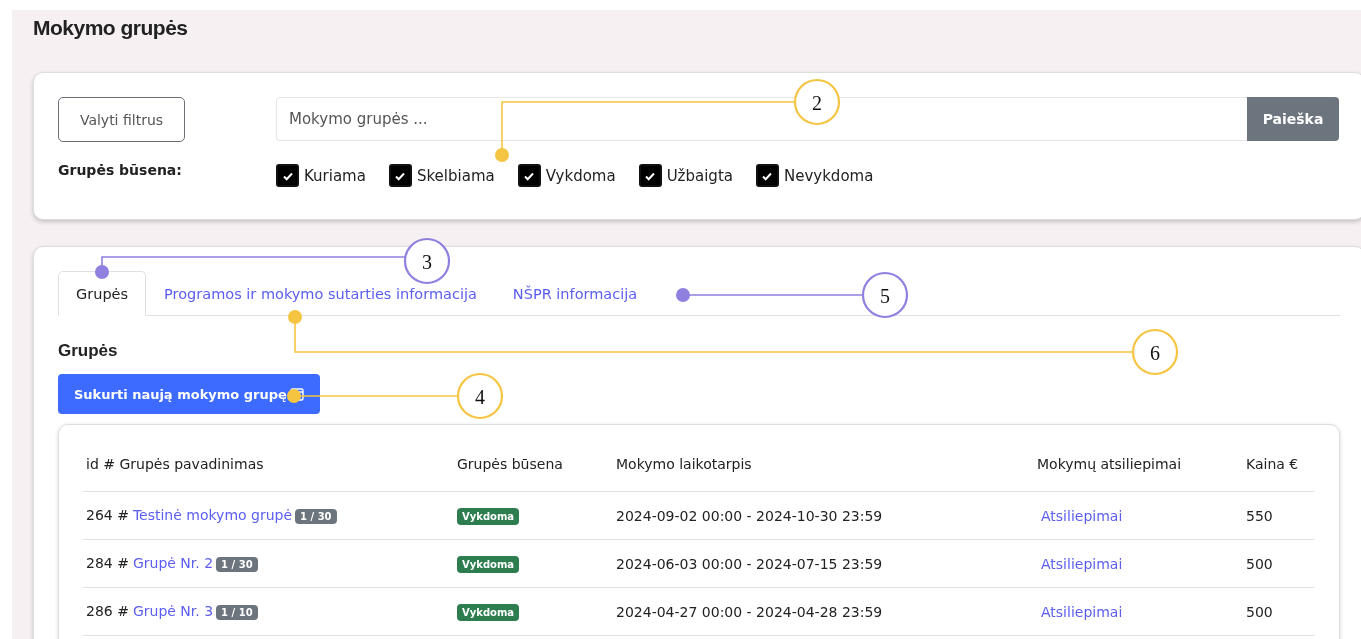  What do you see at coordinates (885, 296) in the screenshot?
I see `callout-number: 5` at bounding box center [885, 296].